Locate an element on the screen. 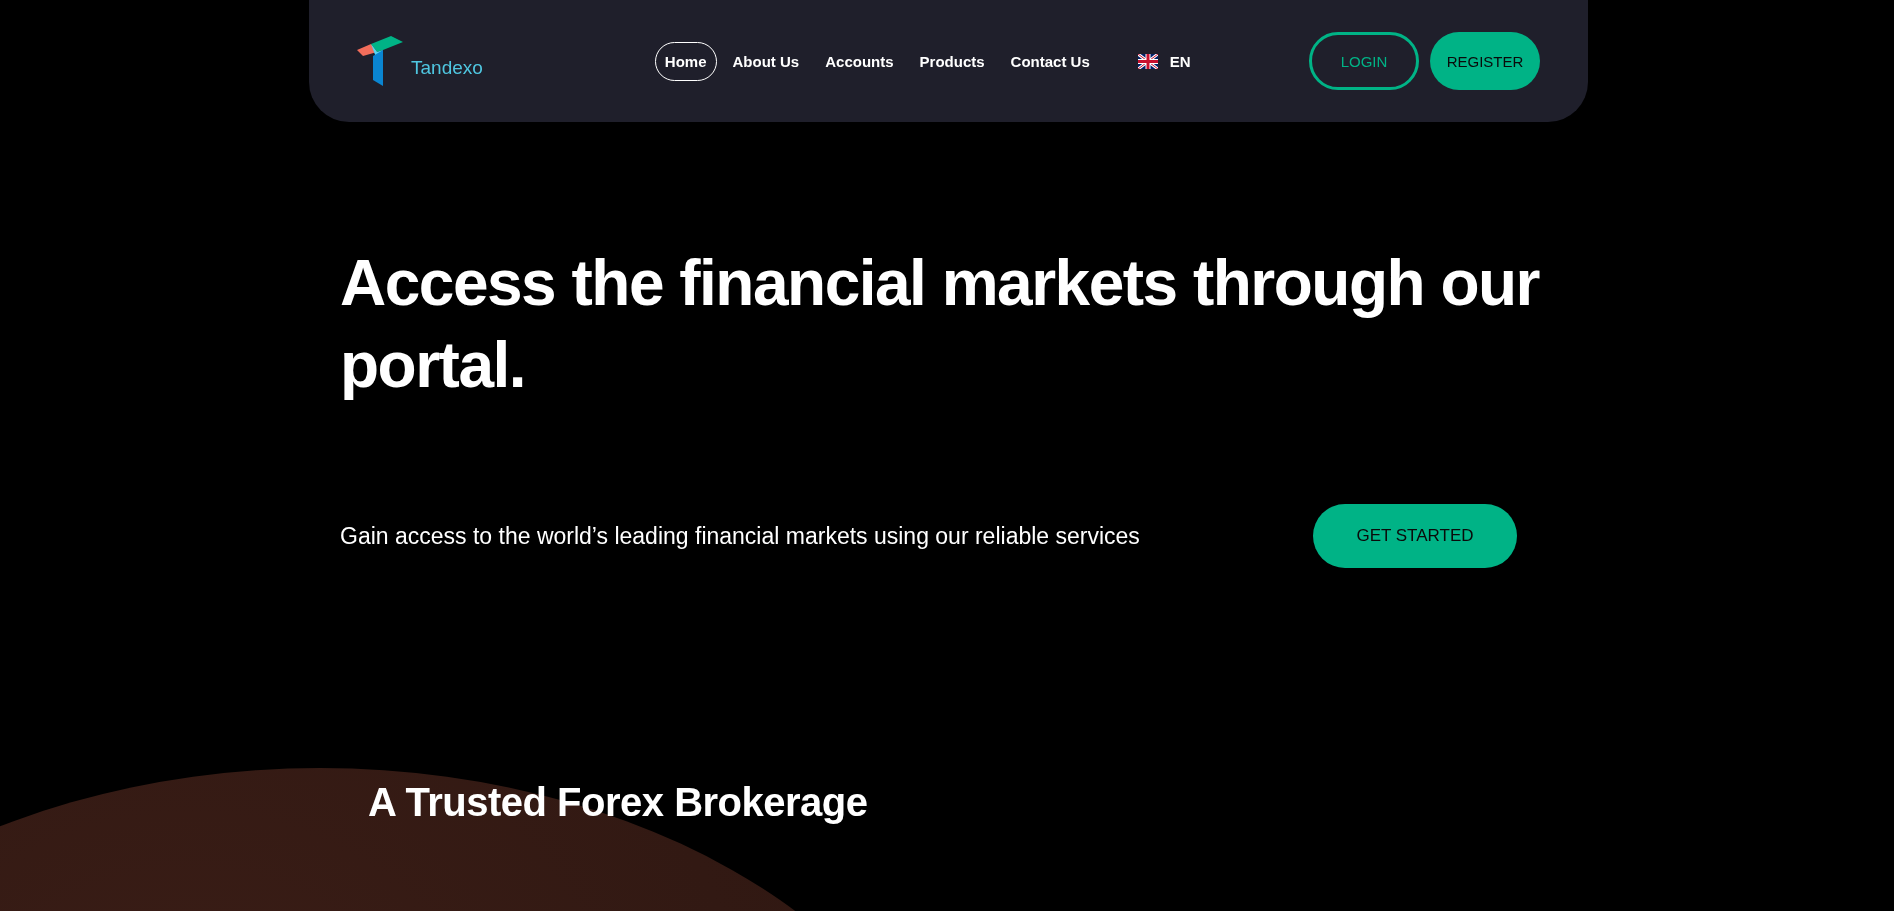  logo-icon is located at coordinates (380, 61).